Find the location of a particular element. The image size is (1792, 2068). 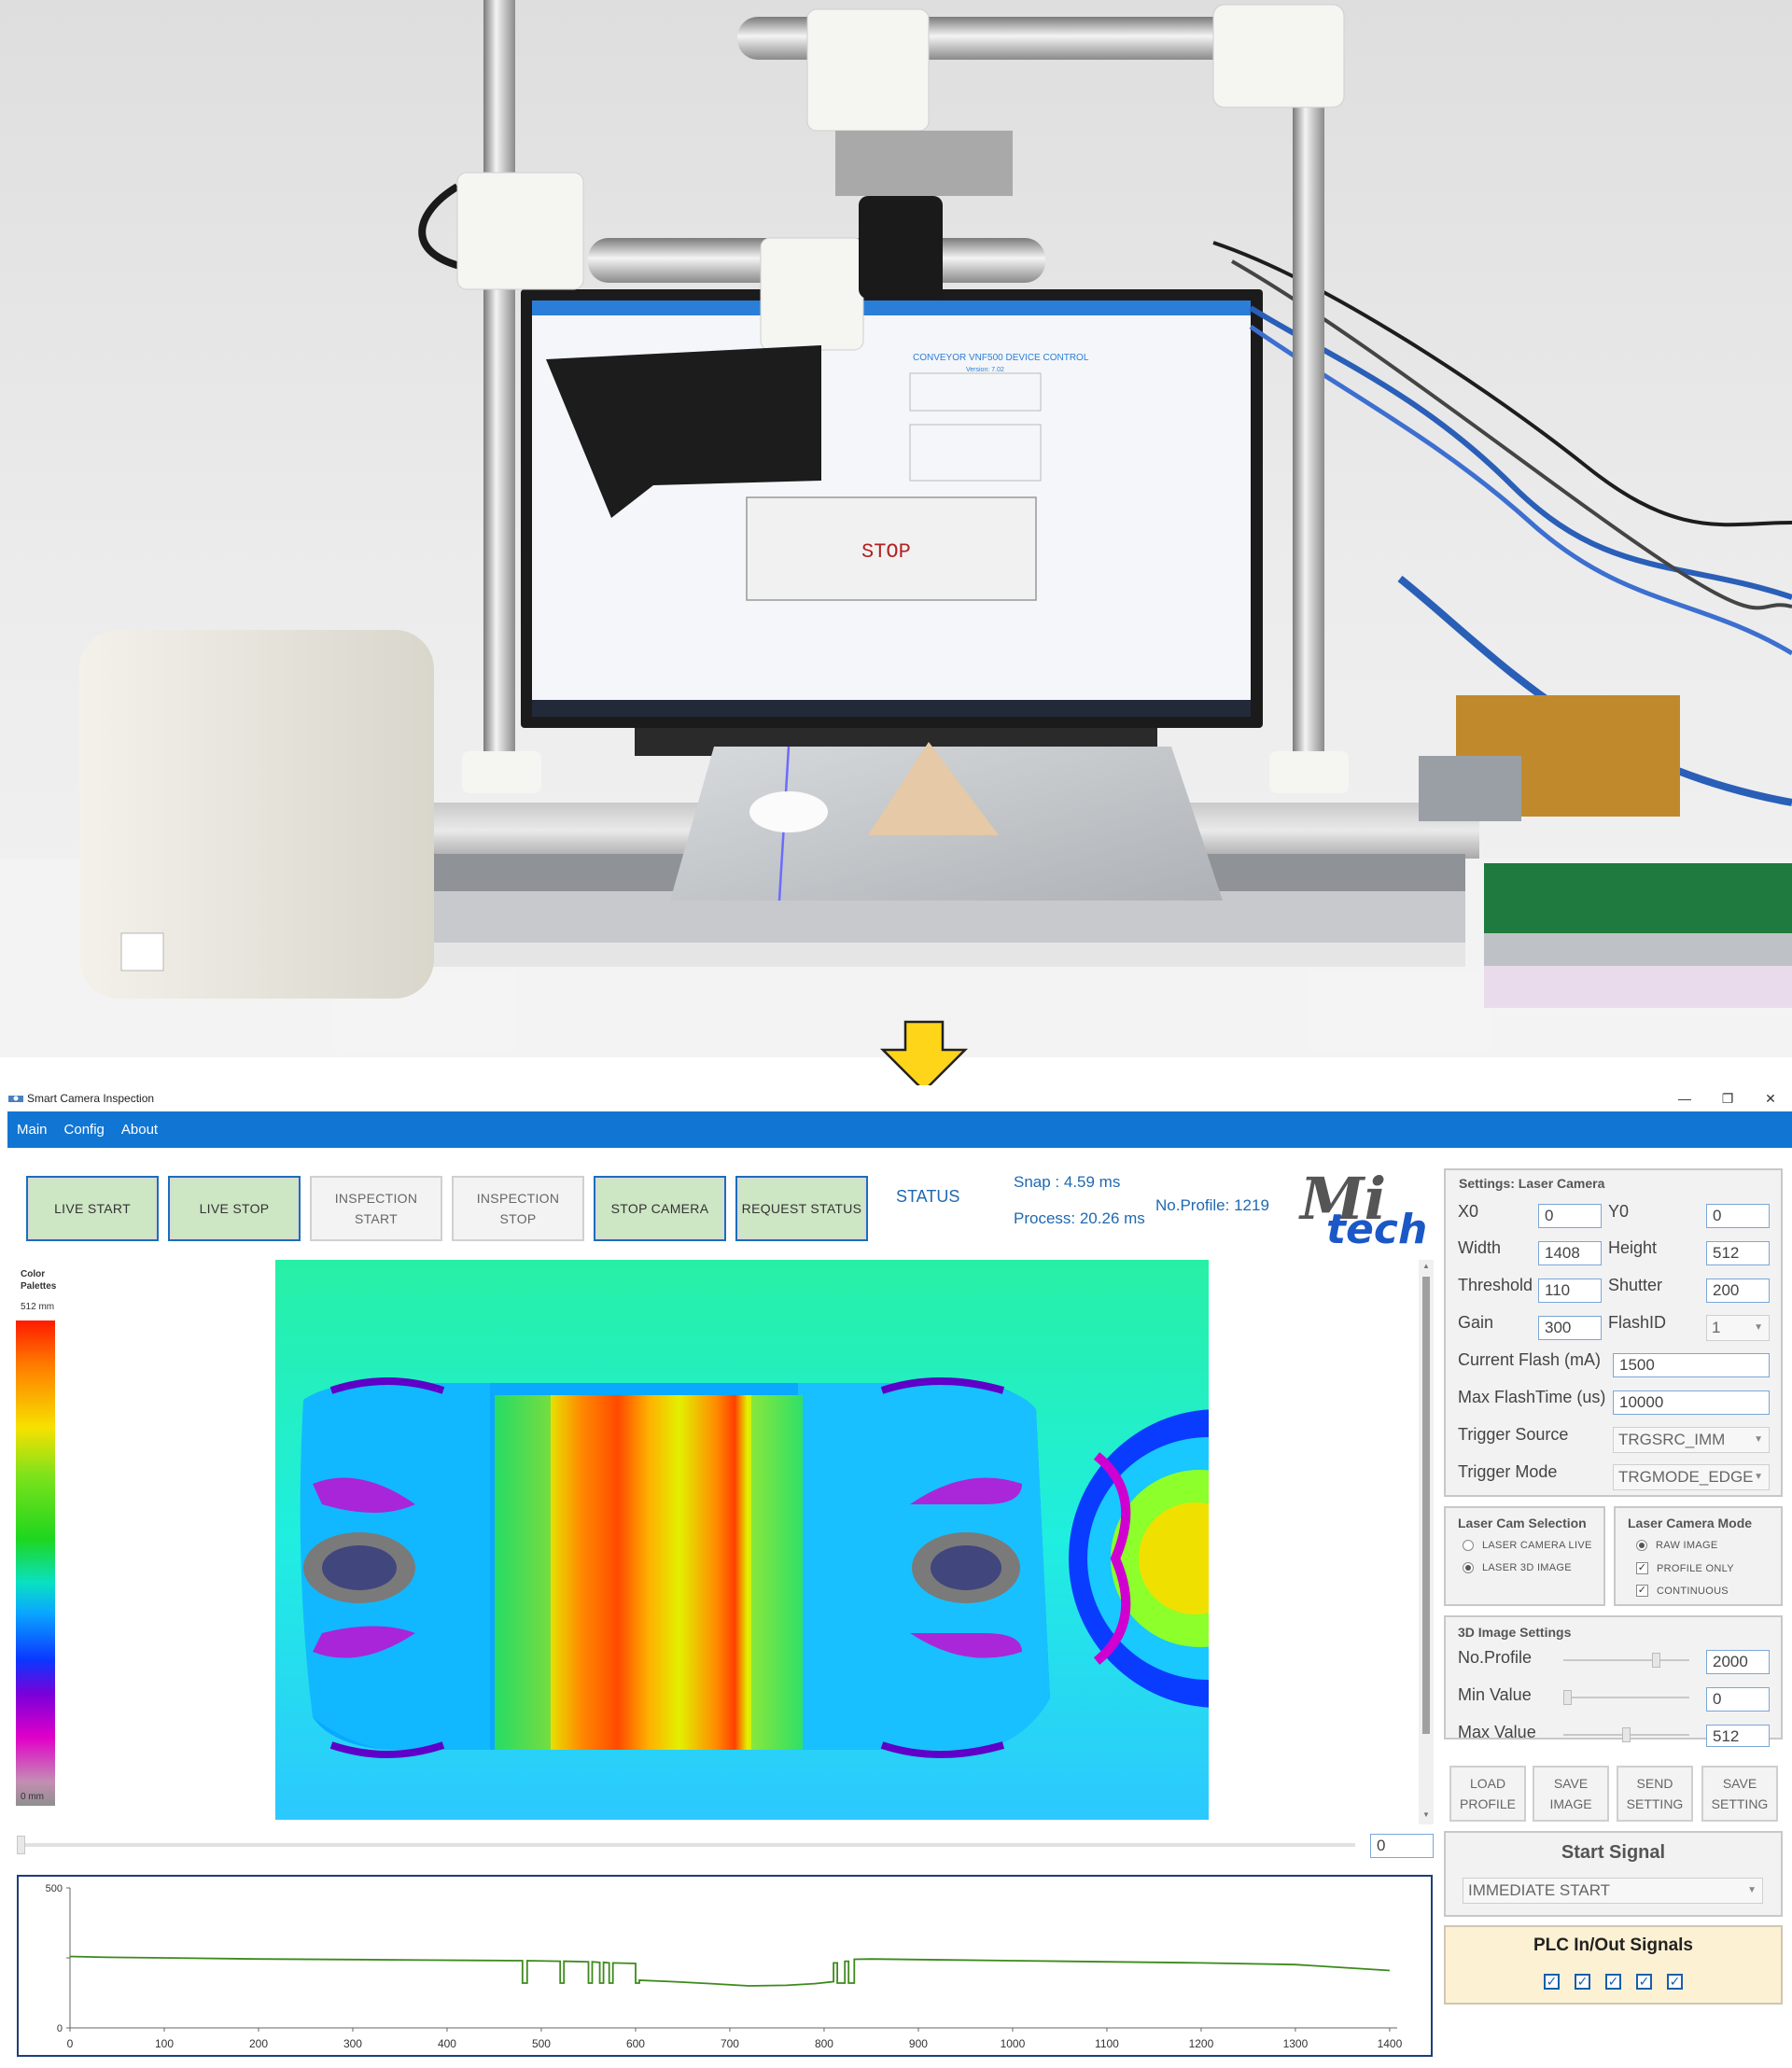

inspection-start-label-2: START is located at coordinates (376, 1218).